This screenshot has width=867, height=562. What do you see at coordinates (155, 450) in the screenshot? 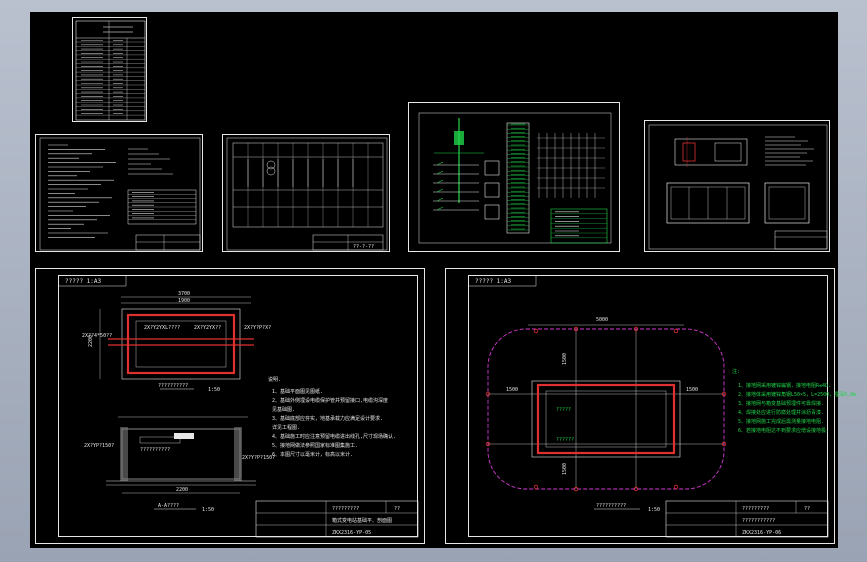
I see `section-note: ??????????` at bounding box center [155, 450].